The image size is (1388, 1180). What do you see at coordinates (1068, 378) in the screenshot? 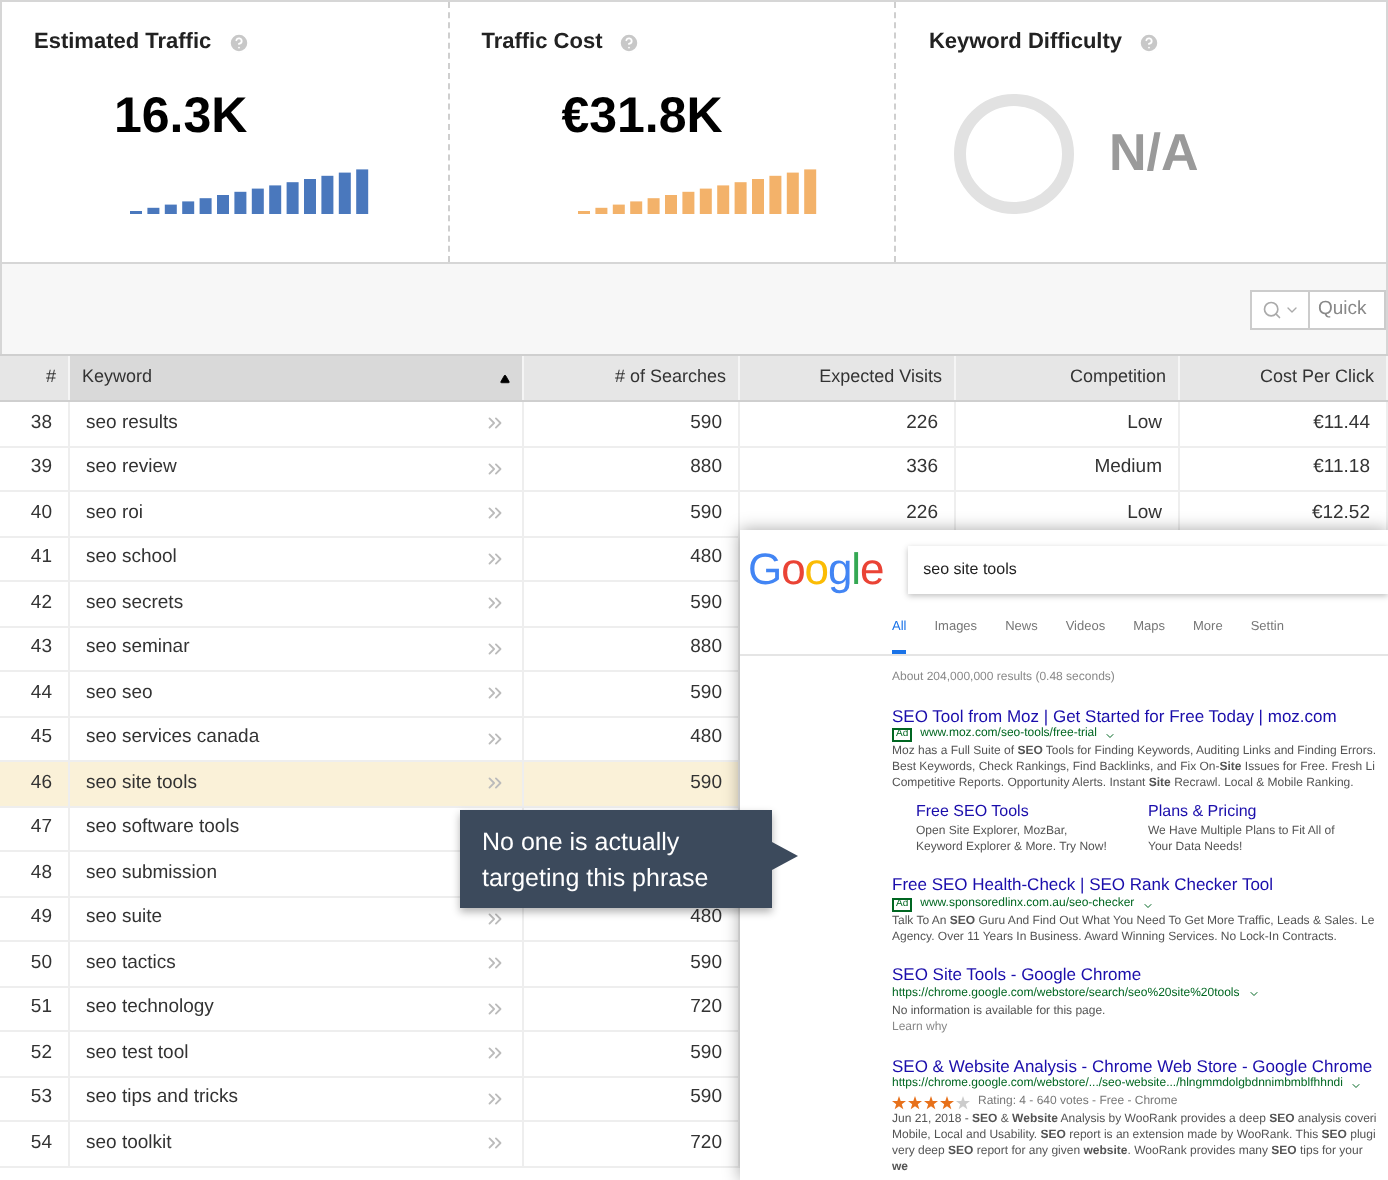
I see `column-header: Competition` at bounding box center [1068, 378].